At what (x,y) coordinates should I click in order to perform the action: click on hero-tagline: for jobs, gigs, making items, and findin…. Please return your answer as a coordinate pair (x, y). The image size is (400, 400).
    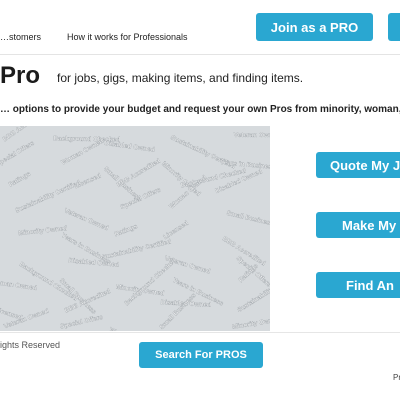
    Looking at the image, I should click on (180, 78).